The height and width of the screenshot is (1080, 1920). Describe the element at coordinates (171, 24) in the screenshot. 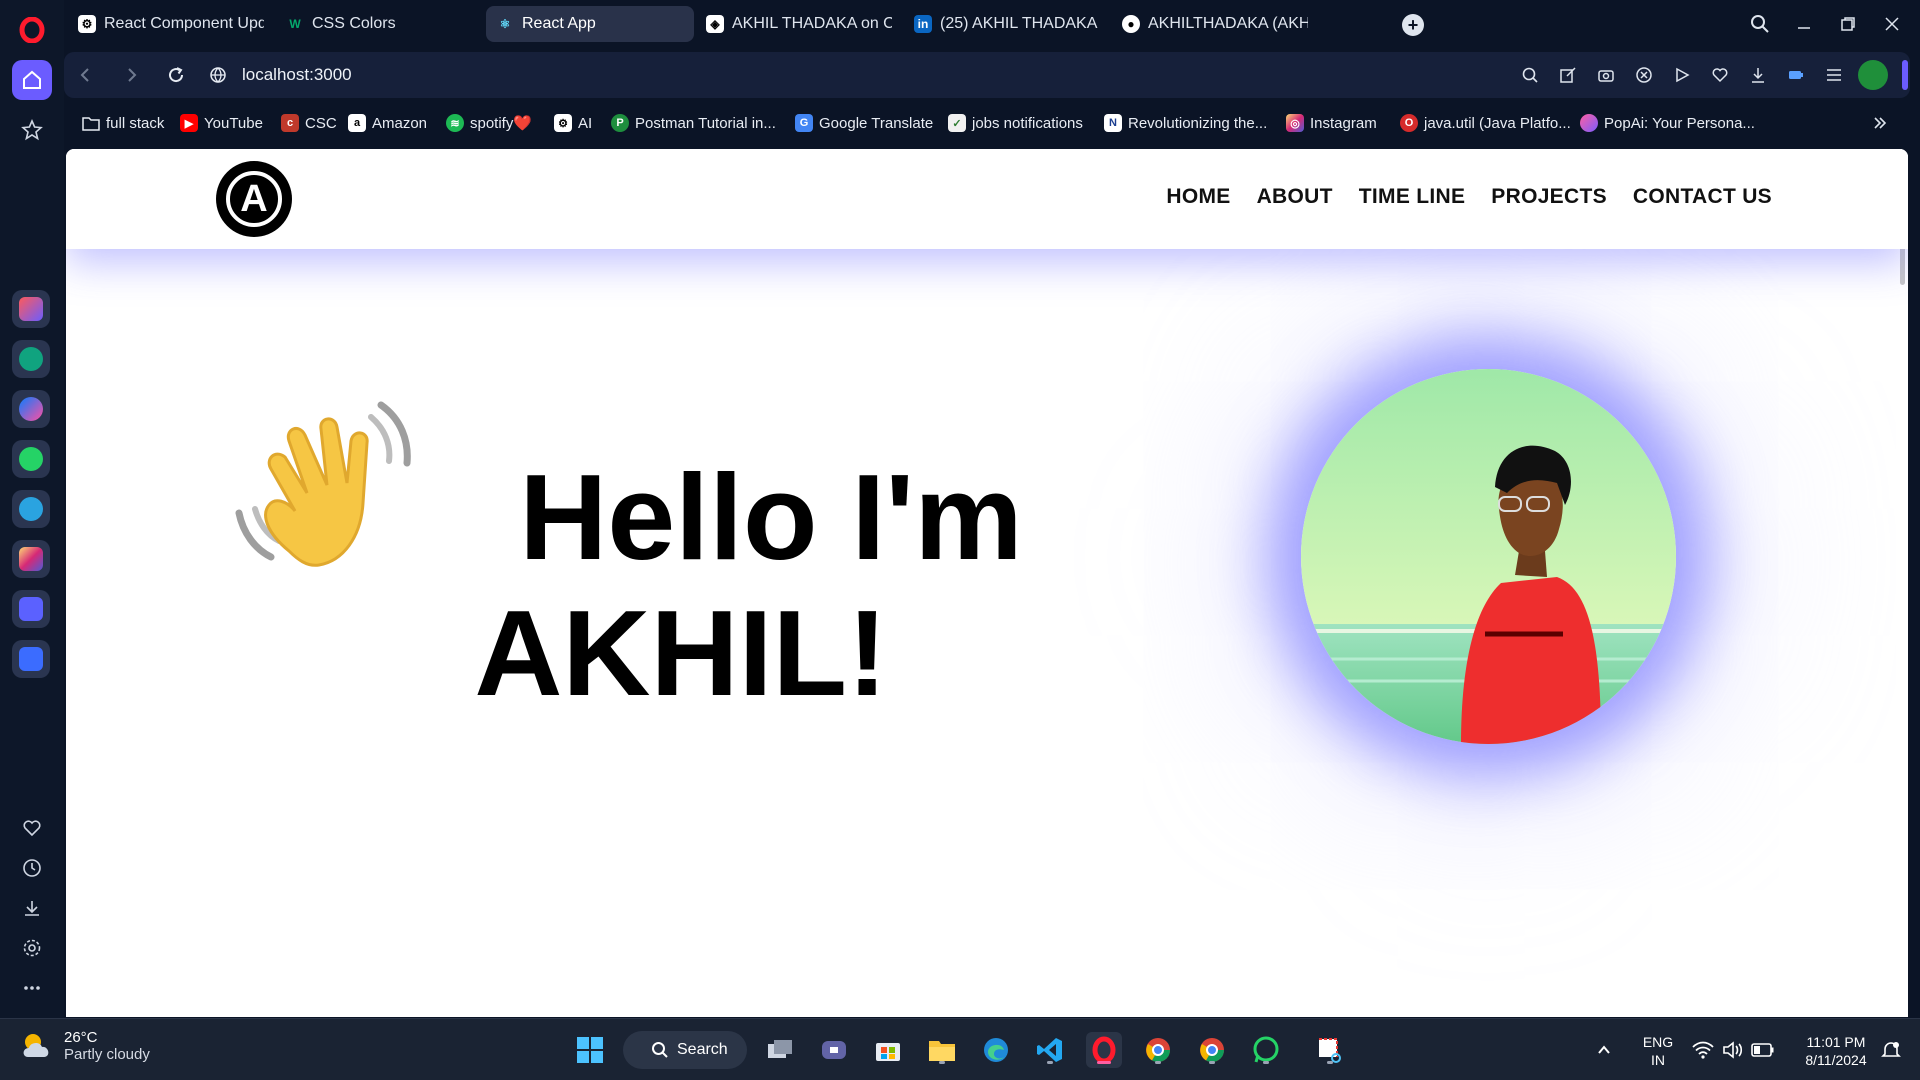

I see `tab-react-component-update: ⚙ React Component Update` at that location.